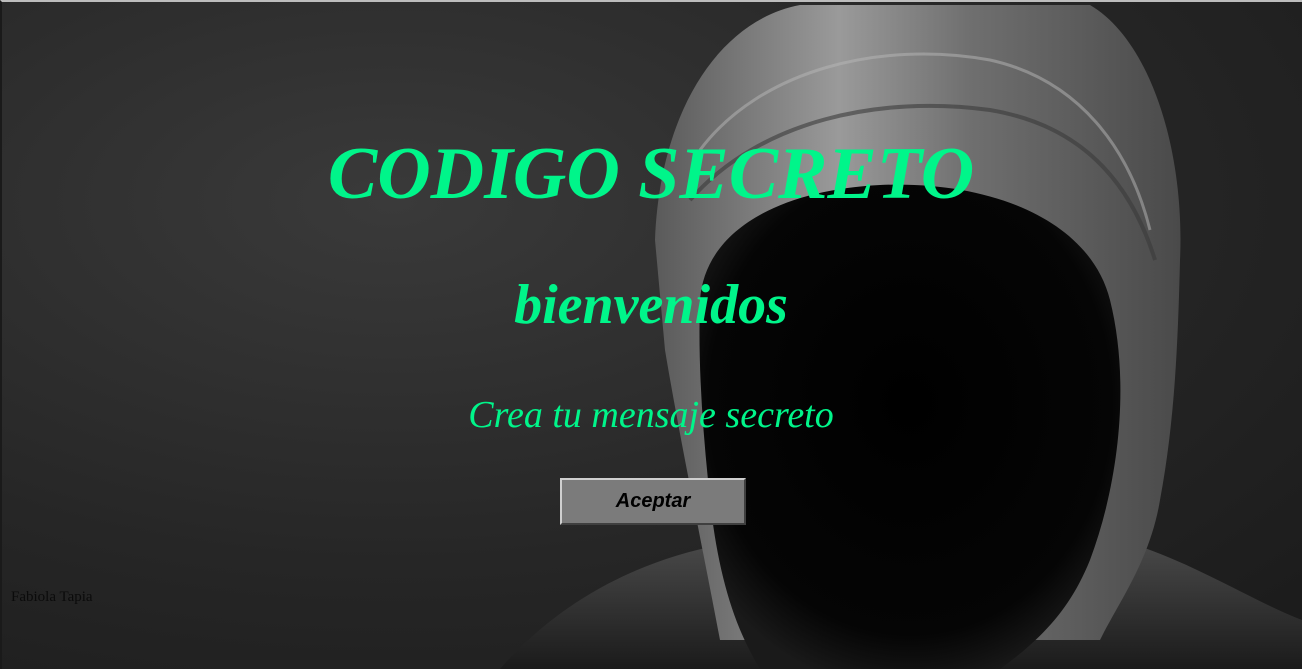  Describe the element at coordinates (52, 597) in the screenshot. I see `author-credit: Fabiola Tapia` at that location.